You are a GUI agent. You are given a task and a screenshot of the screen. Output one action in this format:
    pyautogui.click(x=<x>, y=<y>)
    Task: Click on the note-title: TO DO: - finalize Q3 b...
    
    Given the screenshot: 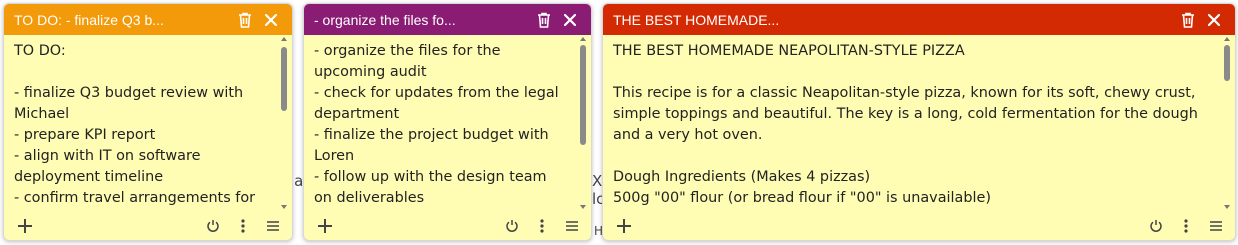 What is the action you would take?
    pyautogui.click(x=89, y=19)
    